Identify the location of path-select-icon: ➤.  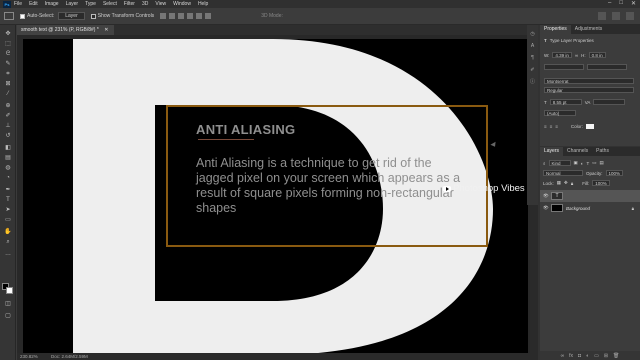
(8, 210).